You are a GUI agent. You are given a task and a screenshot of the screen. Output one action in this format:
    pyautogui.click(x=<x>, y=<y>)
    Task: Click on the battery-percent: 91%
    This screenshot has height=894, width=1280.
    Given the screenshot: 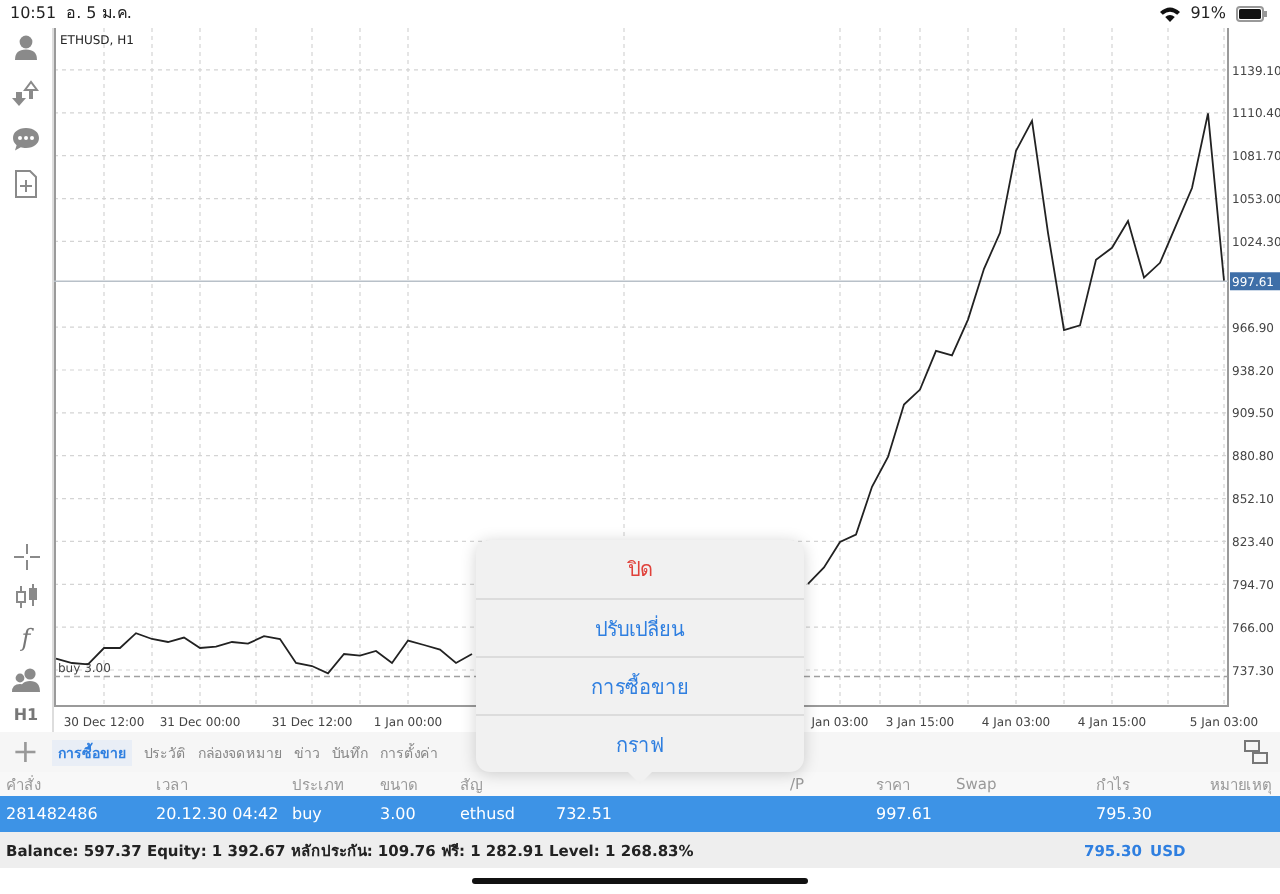 What is the action you would take?
    pyautogui.click(x=1208, y=14)
    